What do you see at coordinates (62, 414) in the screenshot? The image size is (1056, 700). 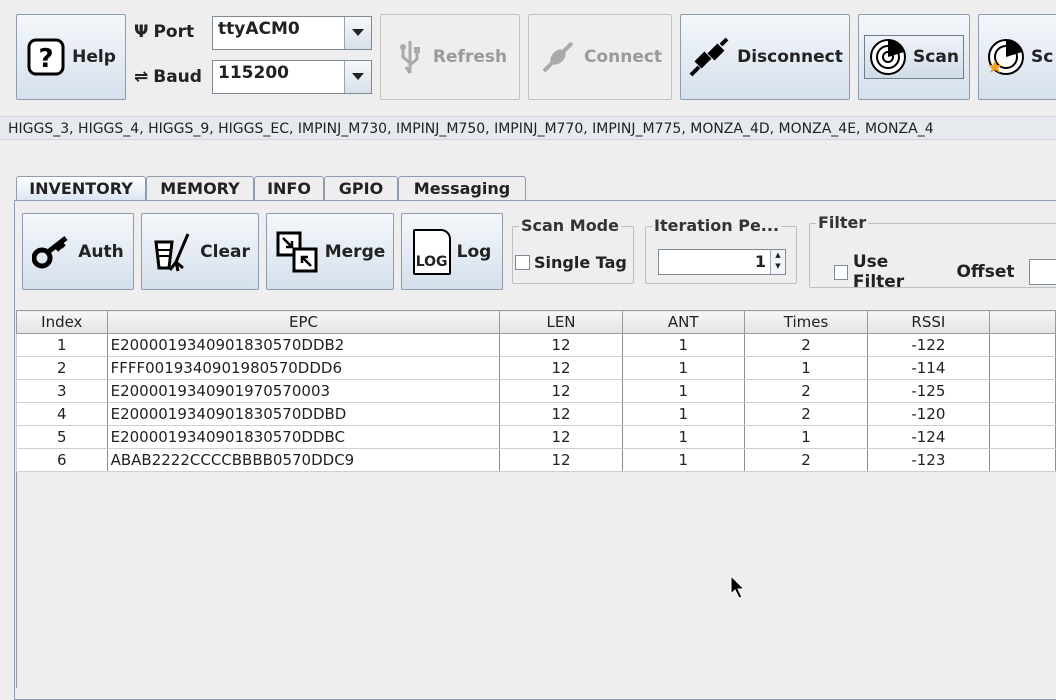 I see `cell-index: 4` at bounding box center [62, 414].